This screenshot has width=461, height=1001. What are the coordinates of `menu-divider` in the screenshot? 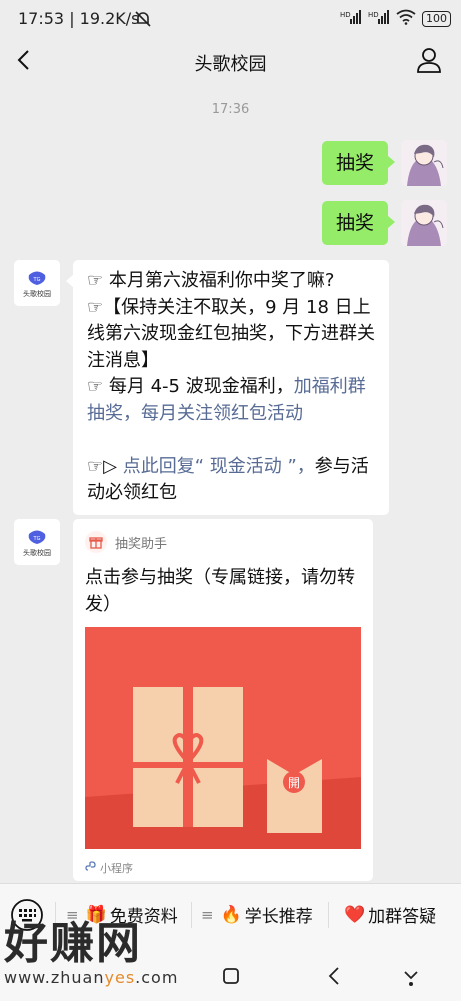 It's located at (328, 915).